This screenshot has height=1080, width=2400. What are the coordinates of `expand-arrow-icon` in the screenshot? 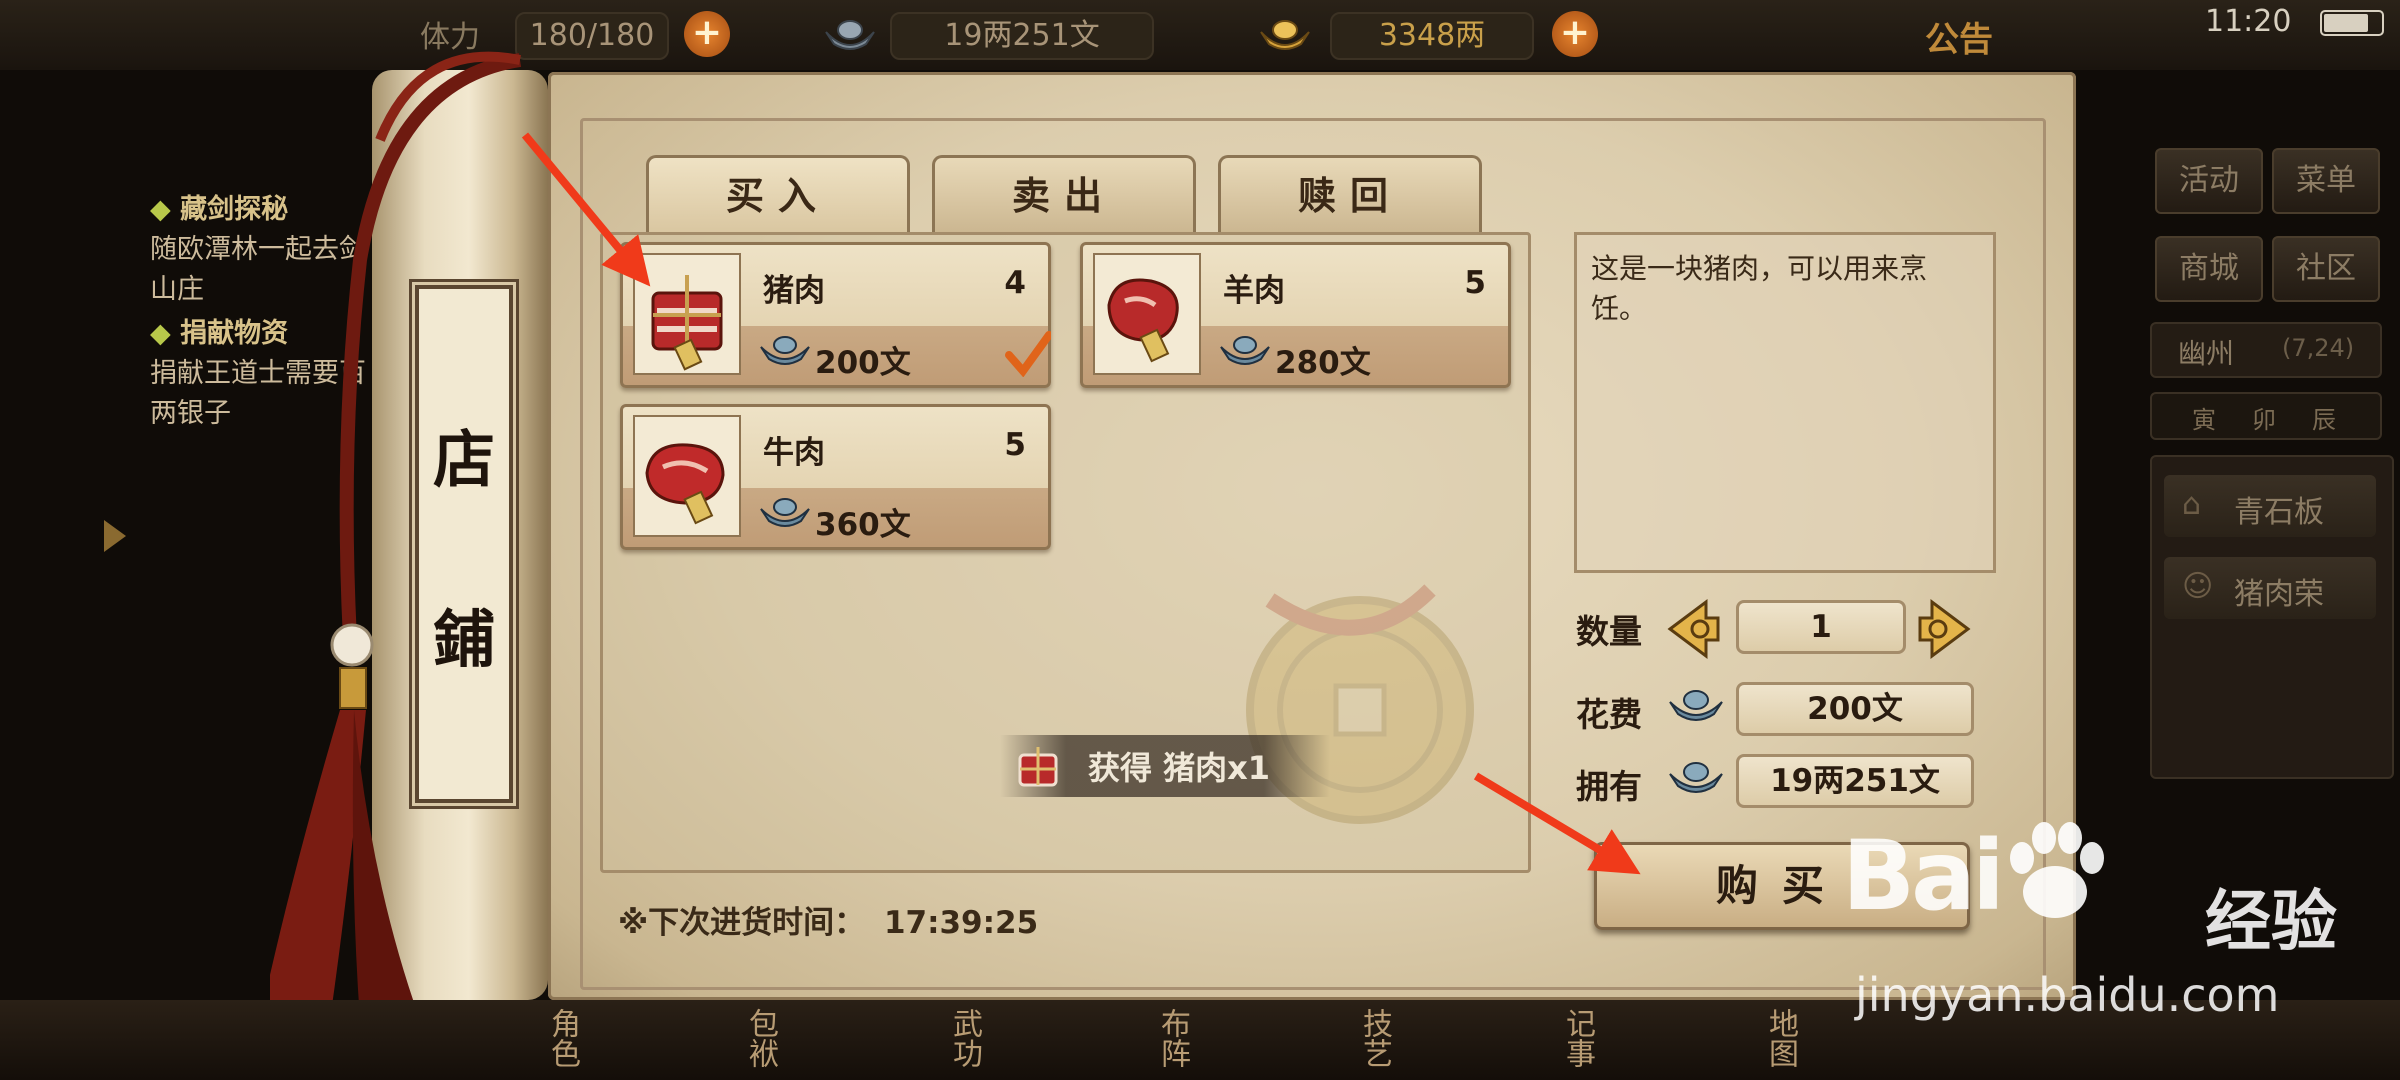 It's located at (115, 536).